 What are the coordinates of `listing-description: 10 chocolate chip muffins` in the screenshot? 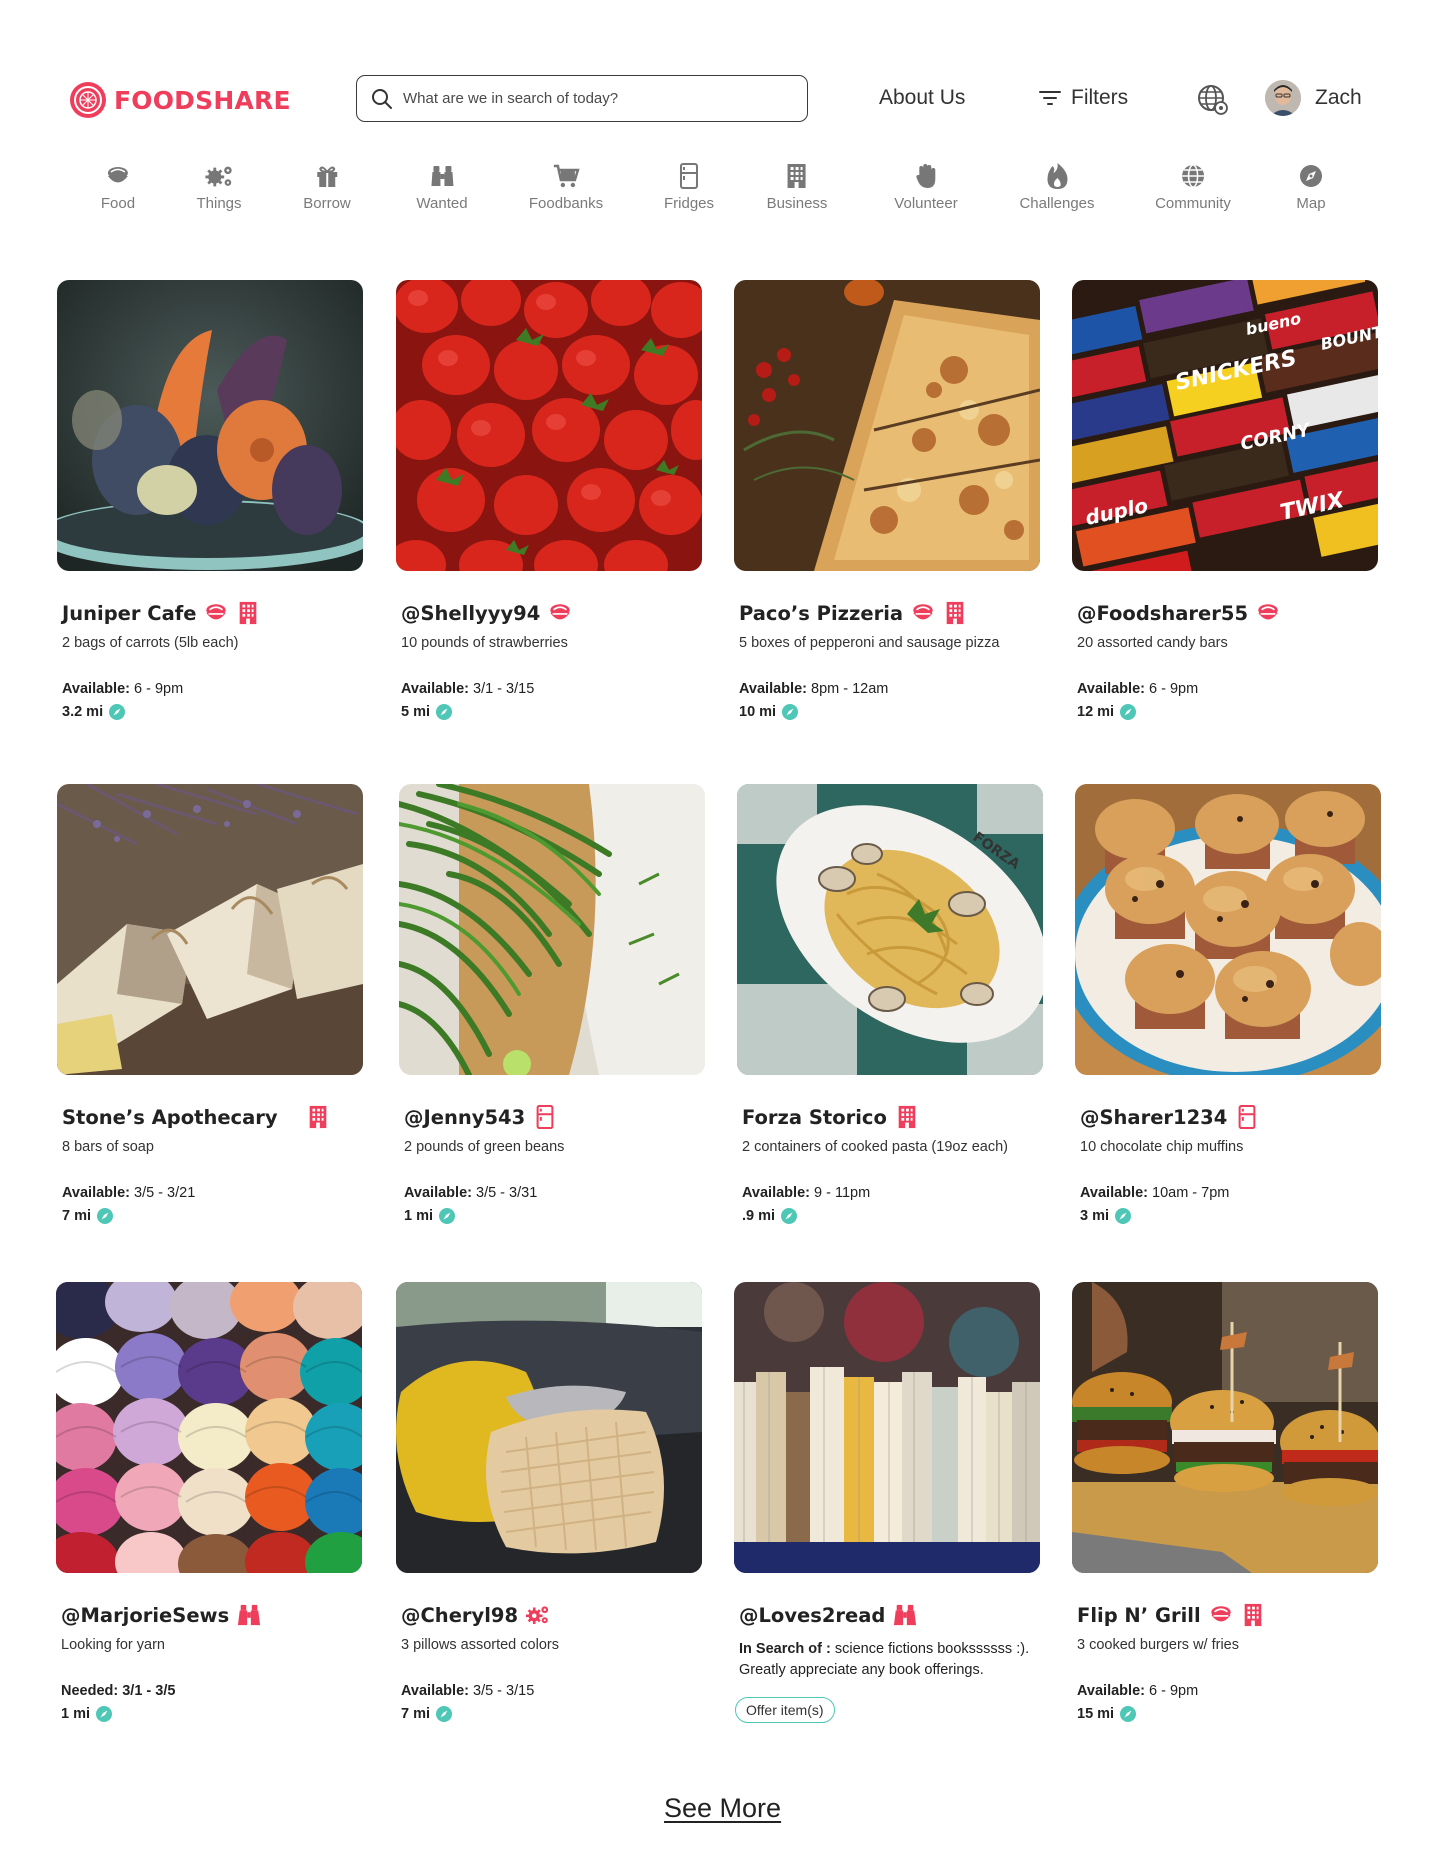 It's located at (1162, 1147).